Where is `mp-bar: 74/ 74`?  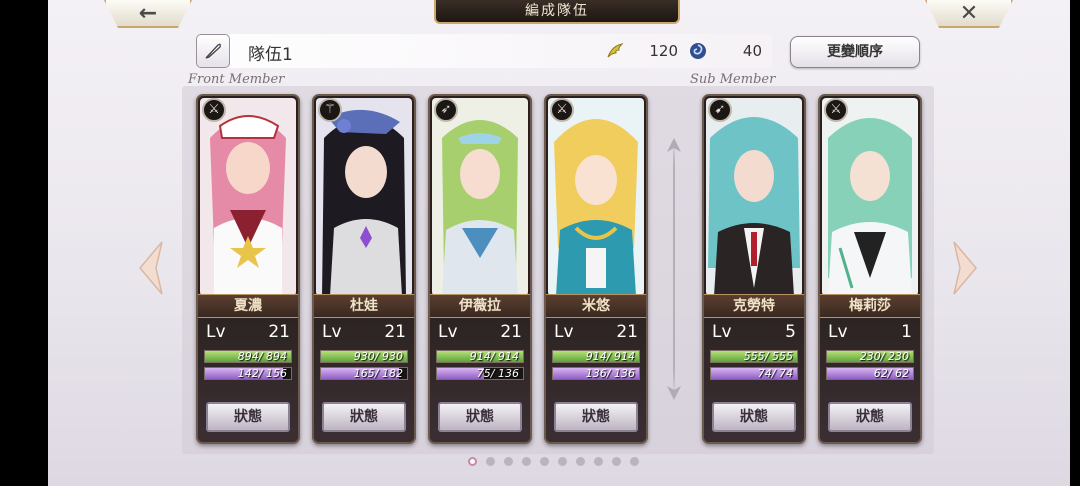 mp-bar: 74/ 74 is located at coordinates (754, 373).